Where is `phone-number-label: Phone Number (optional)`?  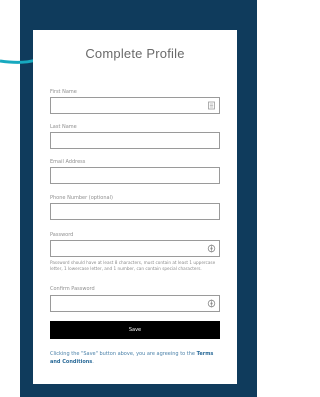
phone-number-label: Phone Number (optional) is located at coordinates (81, 198).